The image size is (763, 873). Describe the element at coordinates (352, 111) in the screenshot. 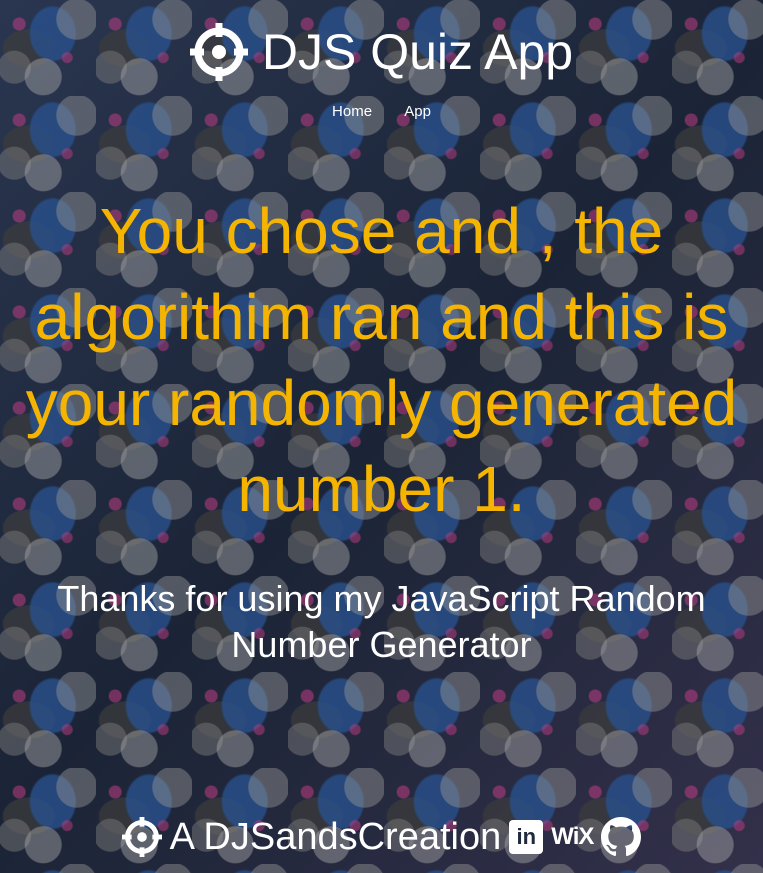

I see `nav-link-home: Home` at that location.